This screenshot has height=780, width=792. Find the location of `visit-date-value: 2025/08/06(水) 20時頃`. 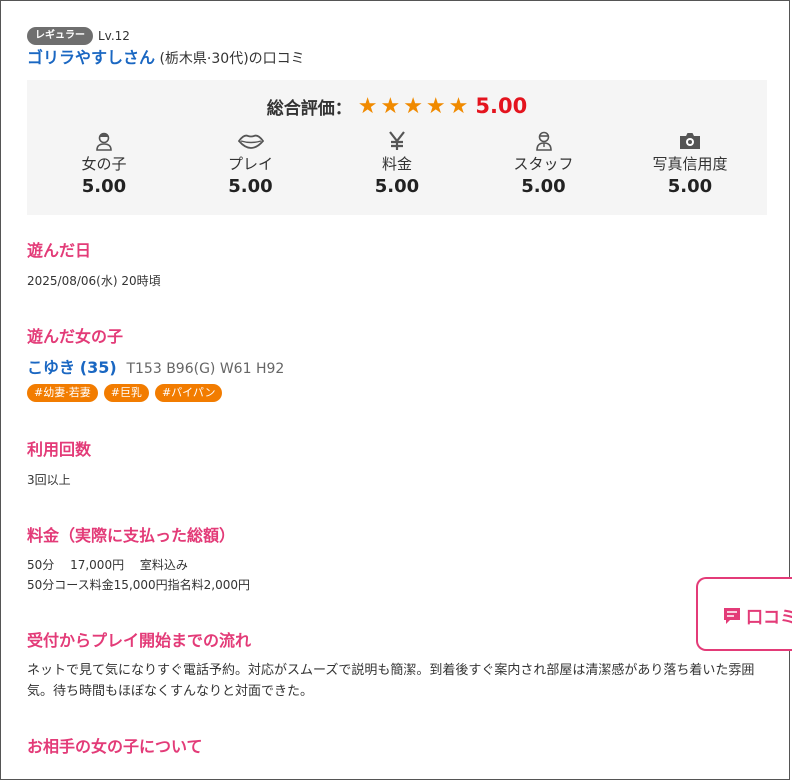

visit-date-value: 2025/08/06(水) 20時頃 is located at coordinates (94, 281).